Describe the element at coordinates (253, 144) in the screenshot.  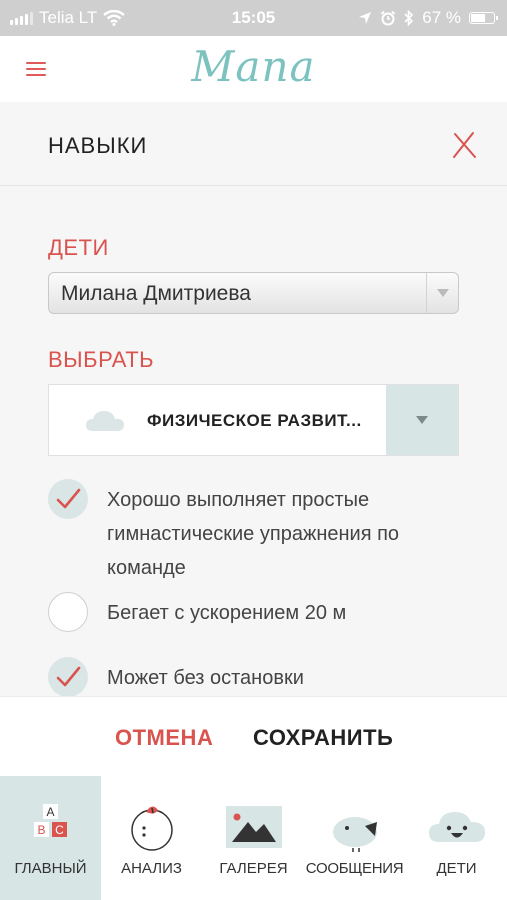
I see `panel-title-bar: НАВЫКИ` at that location.